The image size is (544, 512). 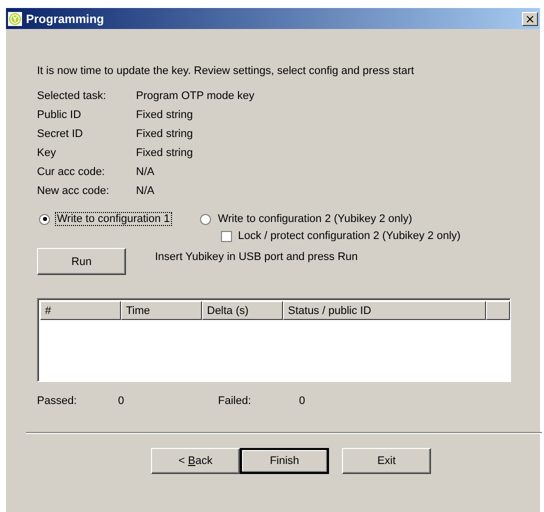 What do you see at coordinates (73, 191) in the screenshot?
I see `setting-label: New acc code:` at bounding box center [73, 191].